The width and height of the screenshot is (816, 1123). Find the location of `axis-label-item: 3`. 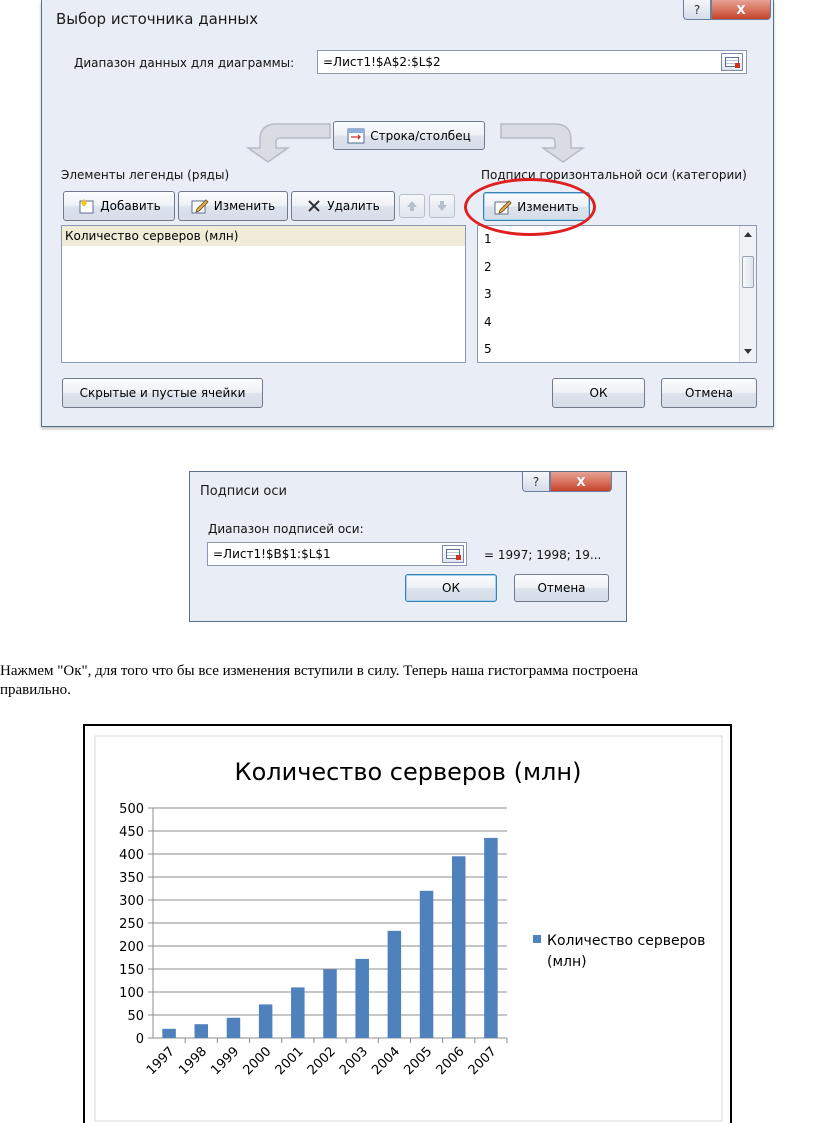

axis-label-item: 3 is located at coordinates (488, 294).